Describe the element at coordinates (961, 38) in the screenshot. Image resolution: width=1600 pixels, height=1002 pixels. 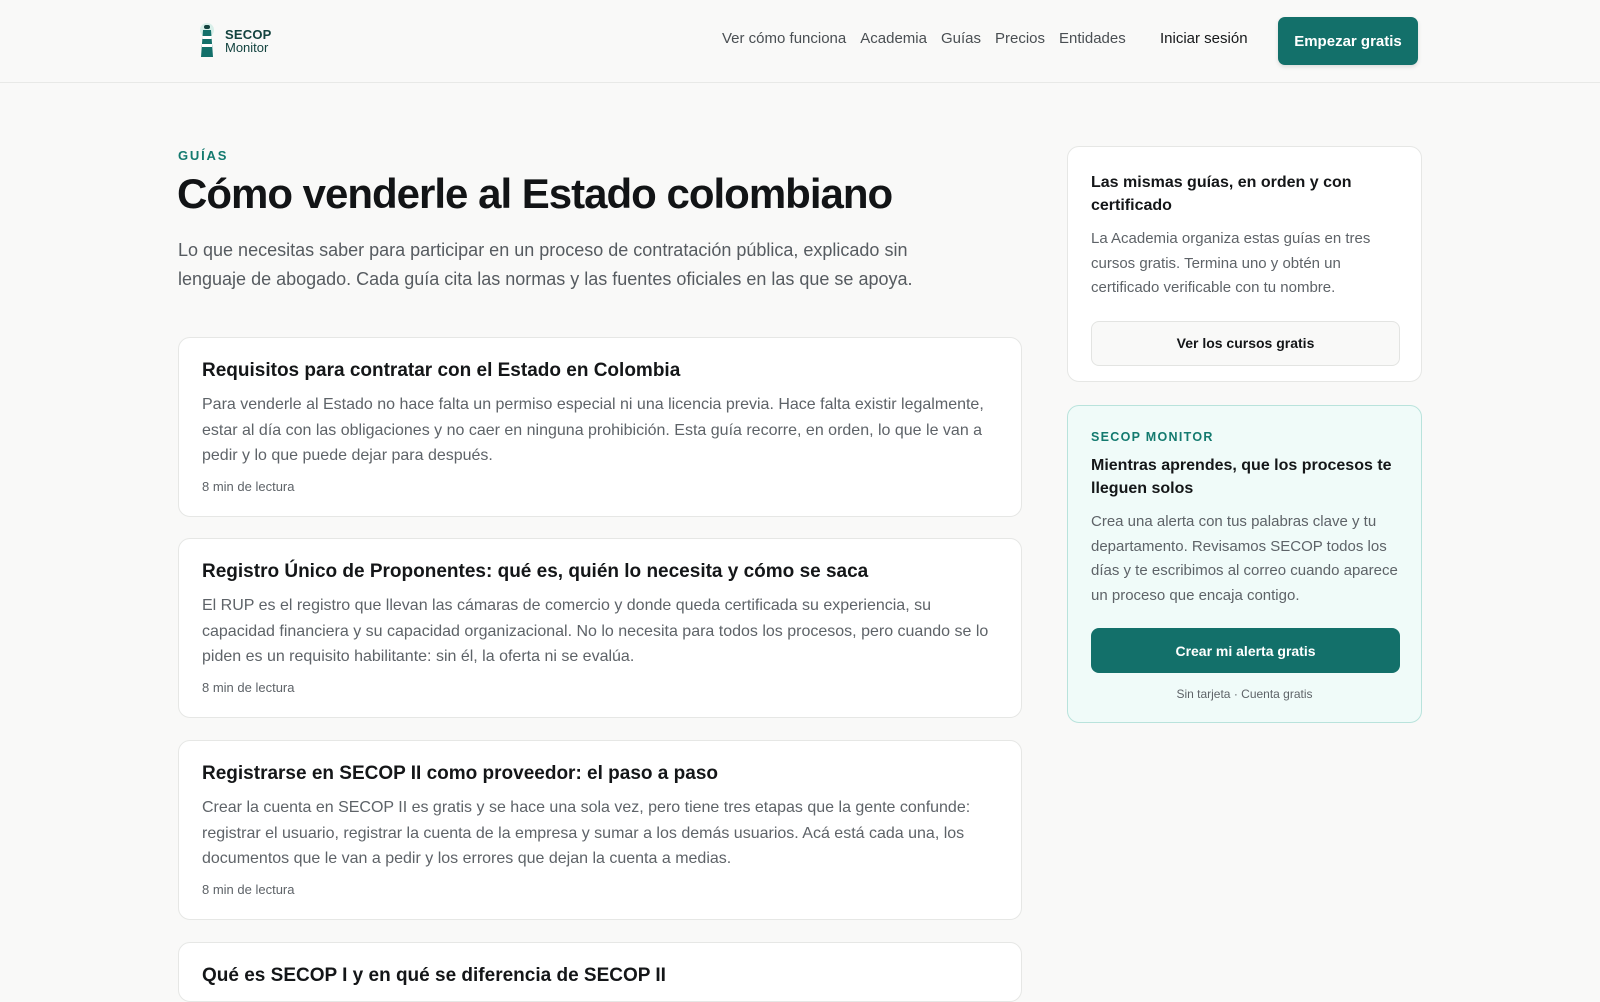
I see `nav-link-guias: Guías` at that location.